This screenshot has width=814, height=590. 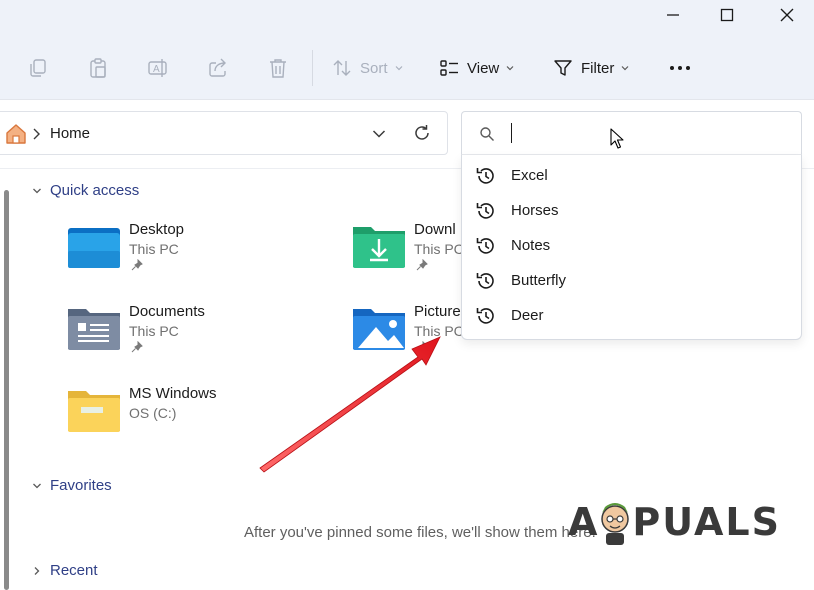 I want to click on mascot-logo-icon, so click(x=615, y=524).